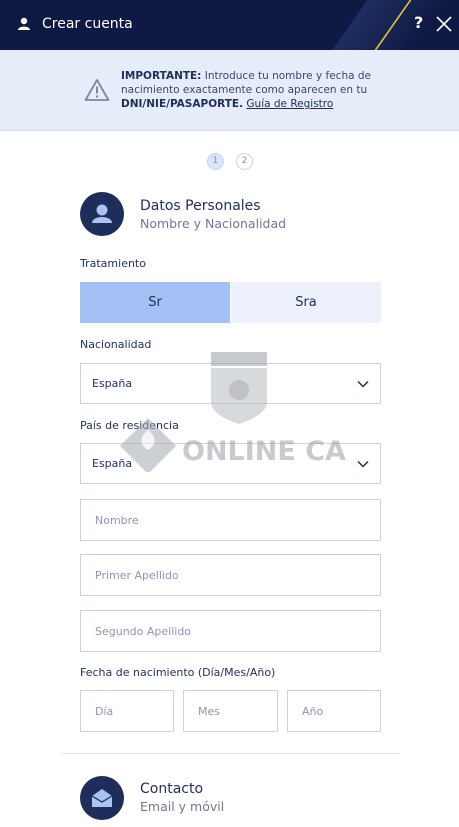 The height and width of the screenshot is (827, 459). I want to click on contact-section-title: Contacto, so click(172, 789).